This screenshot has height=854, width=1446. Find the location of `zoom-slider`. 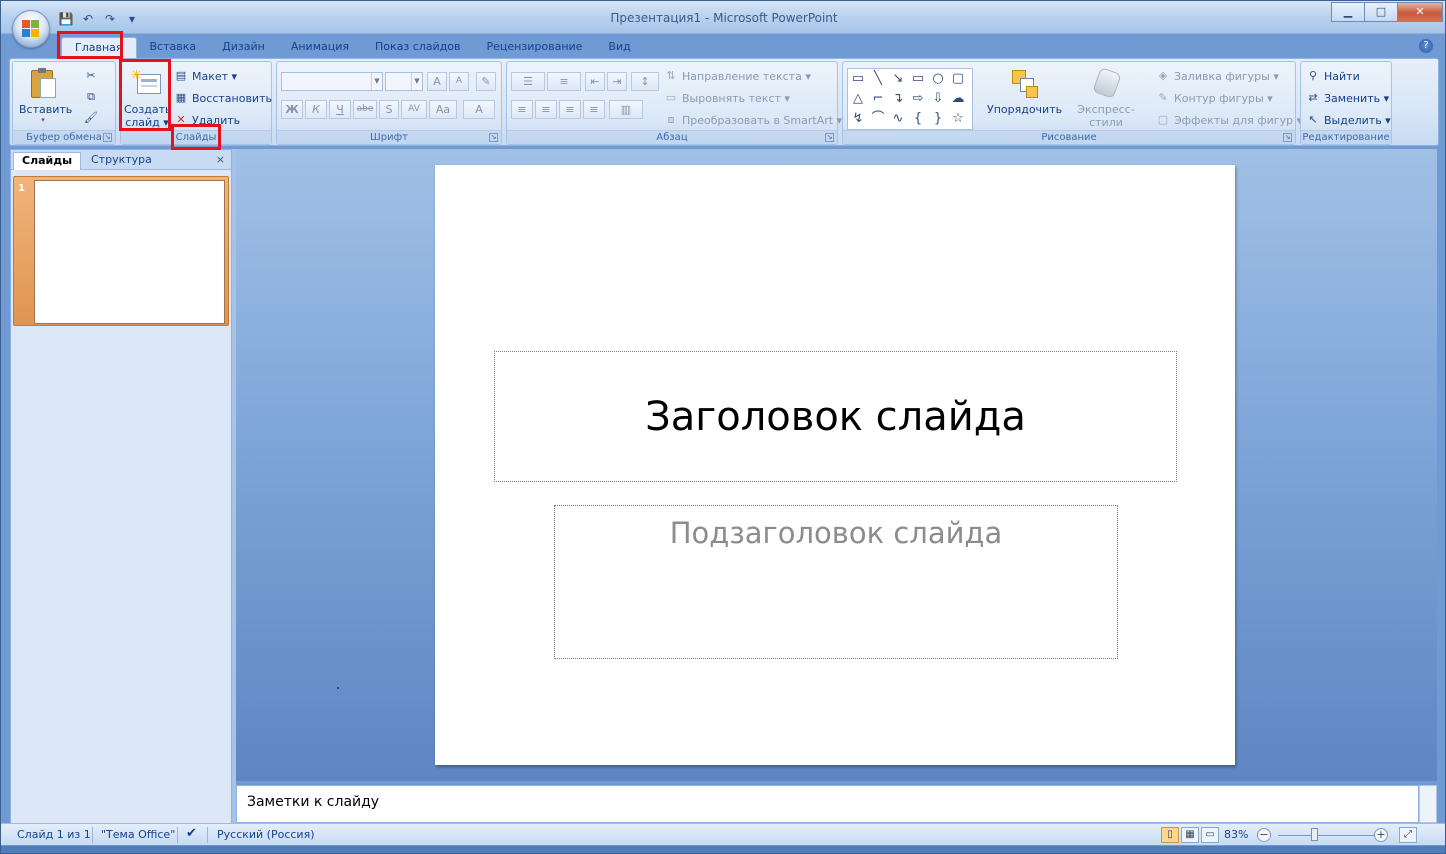

zoom-slider is located at coordinates (1326, 835).